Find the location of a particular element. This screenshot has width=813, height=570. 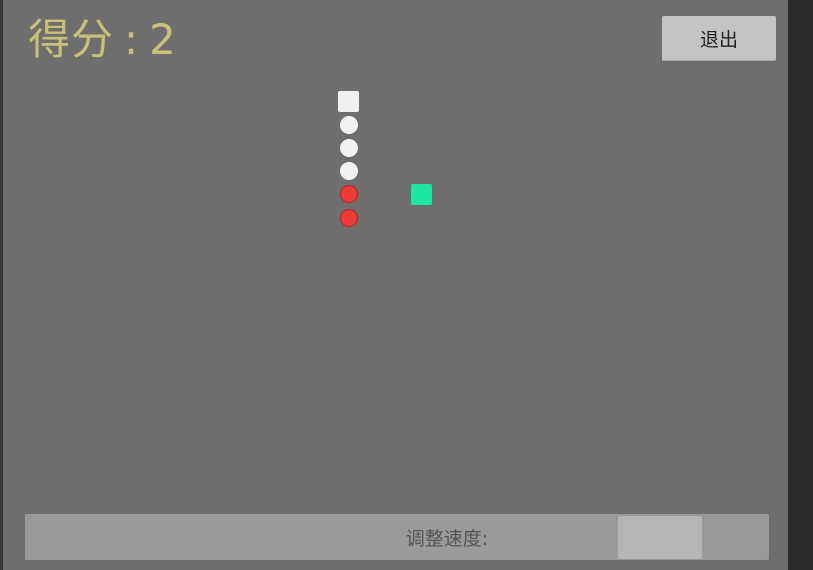

speed-slider: 调整速度: is located at coordinates (397, 537).